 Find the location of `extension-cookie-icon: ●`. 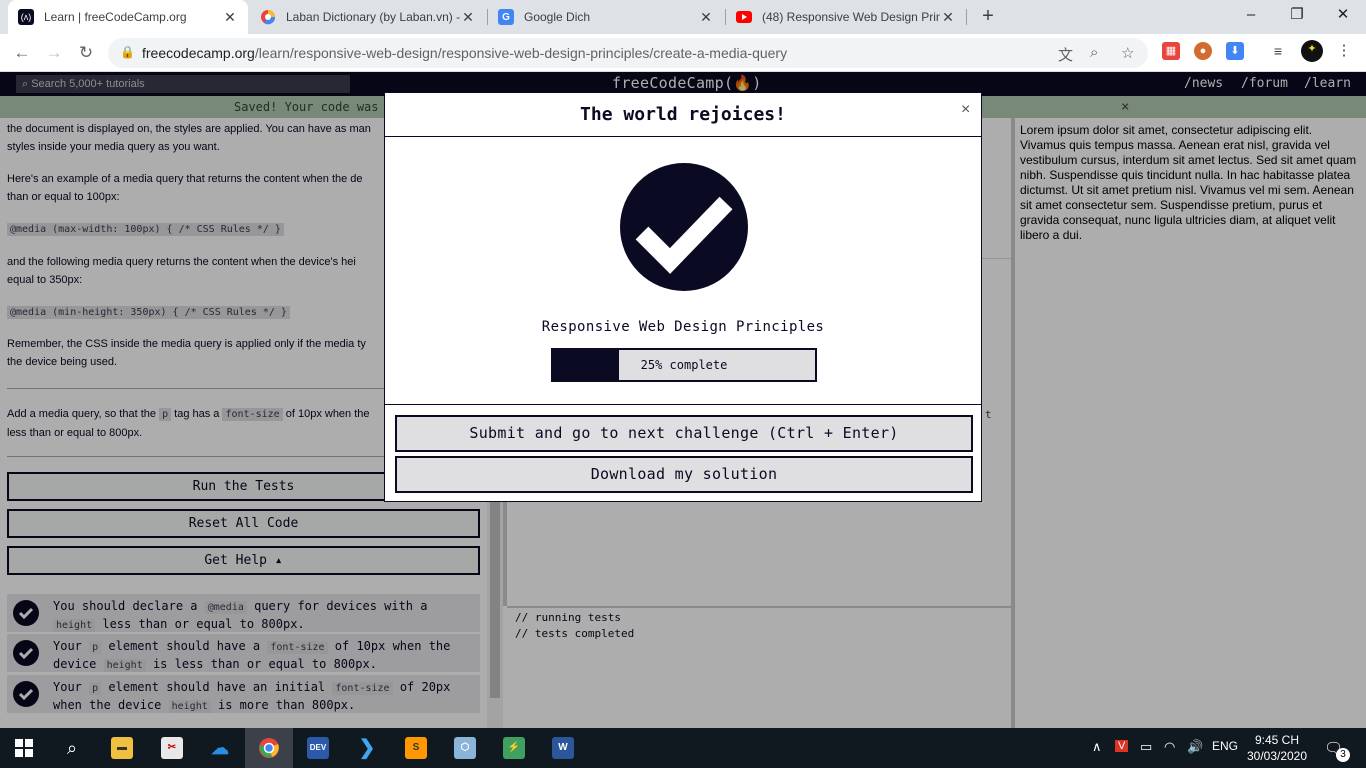

extension-cookie-icon: ● is located at coordinates (1203, 51).